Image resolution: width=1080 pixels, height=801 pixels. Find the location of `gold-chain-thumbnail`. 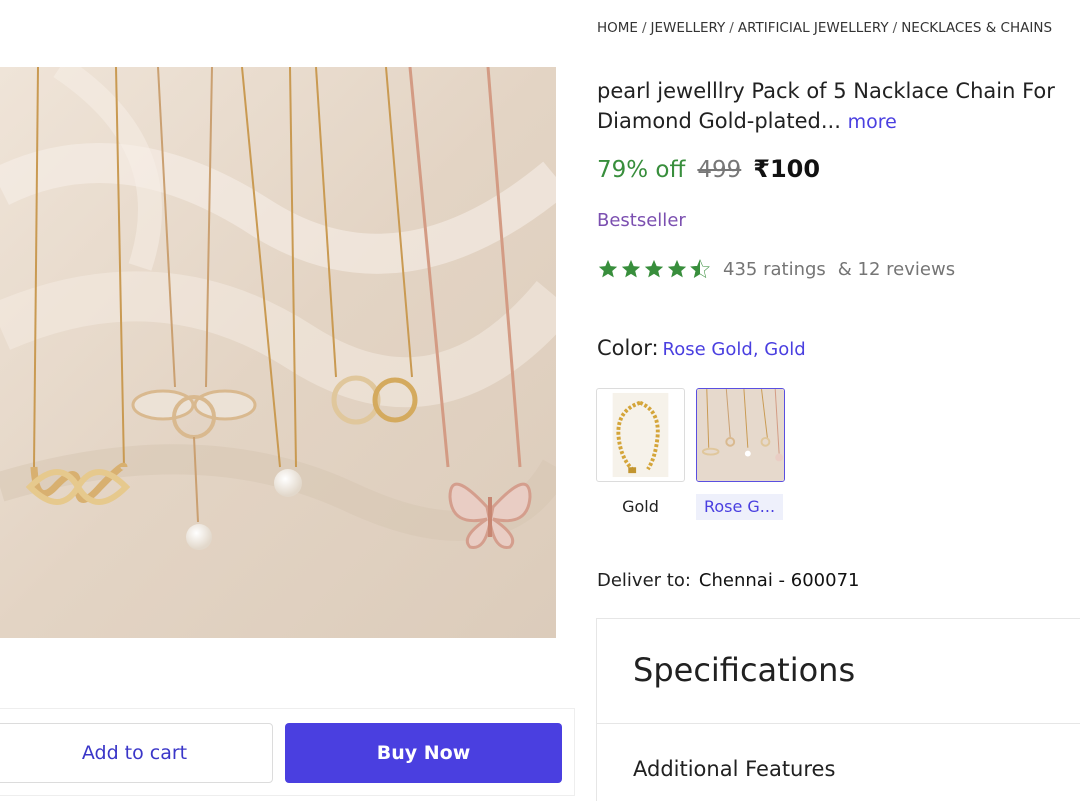

gold-chain-thumbnail is located at coordinates (640, 435).